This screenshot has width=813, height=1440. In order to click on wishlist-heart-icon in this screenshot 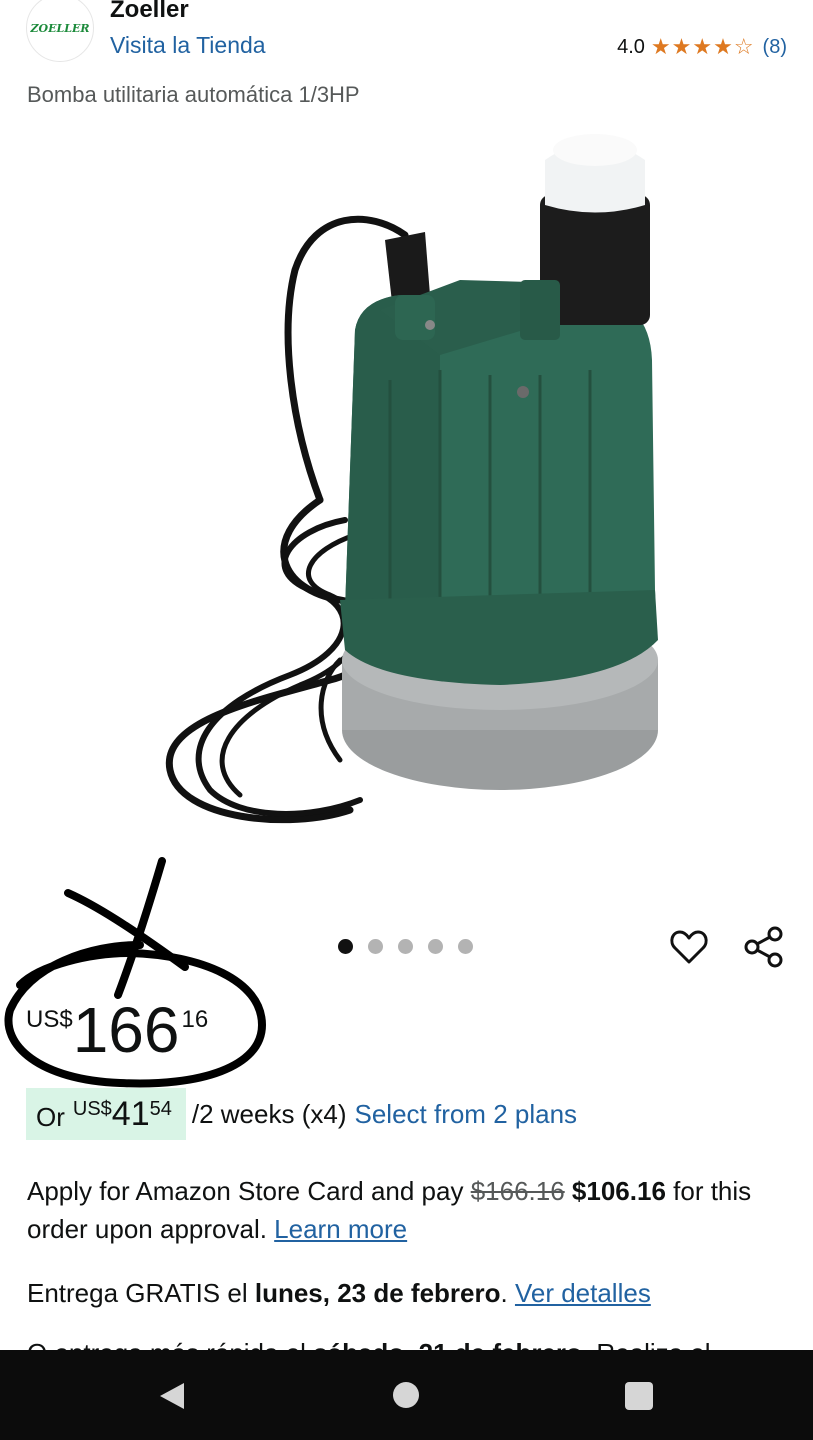, I will do `click(689, 947)`.